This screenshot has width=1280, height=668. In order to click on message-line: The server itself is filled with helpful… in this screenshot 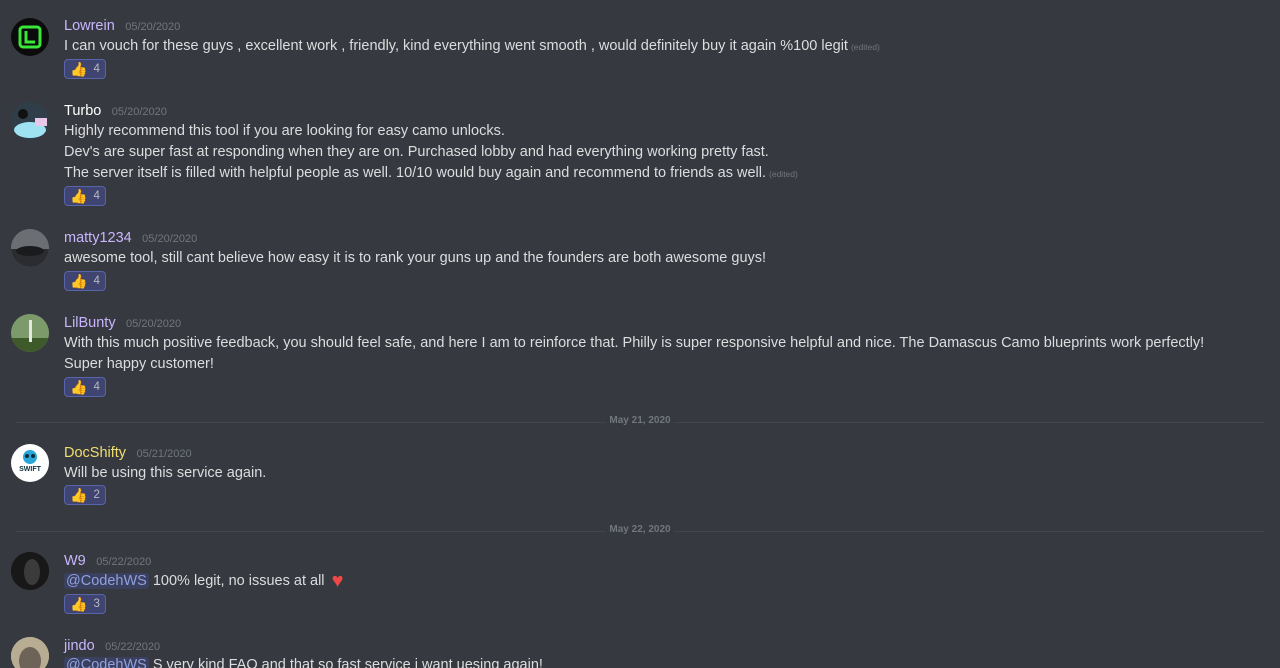, I will do `click(415, 173)`.